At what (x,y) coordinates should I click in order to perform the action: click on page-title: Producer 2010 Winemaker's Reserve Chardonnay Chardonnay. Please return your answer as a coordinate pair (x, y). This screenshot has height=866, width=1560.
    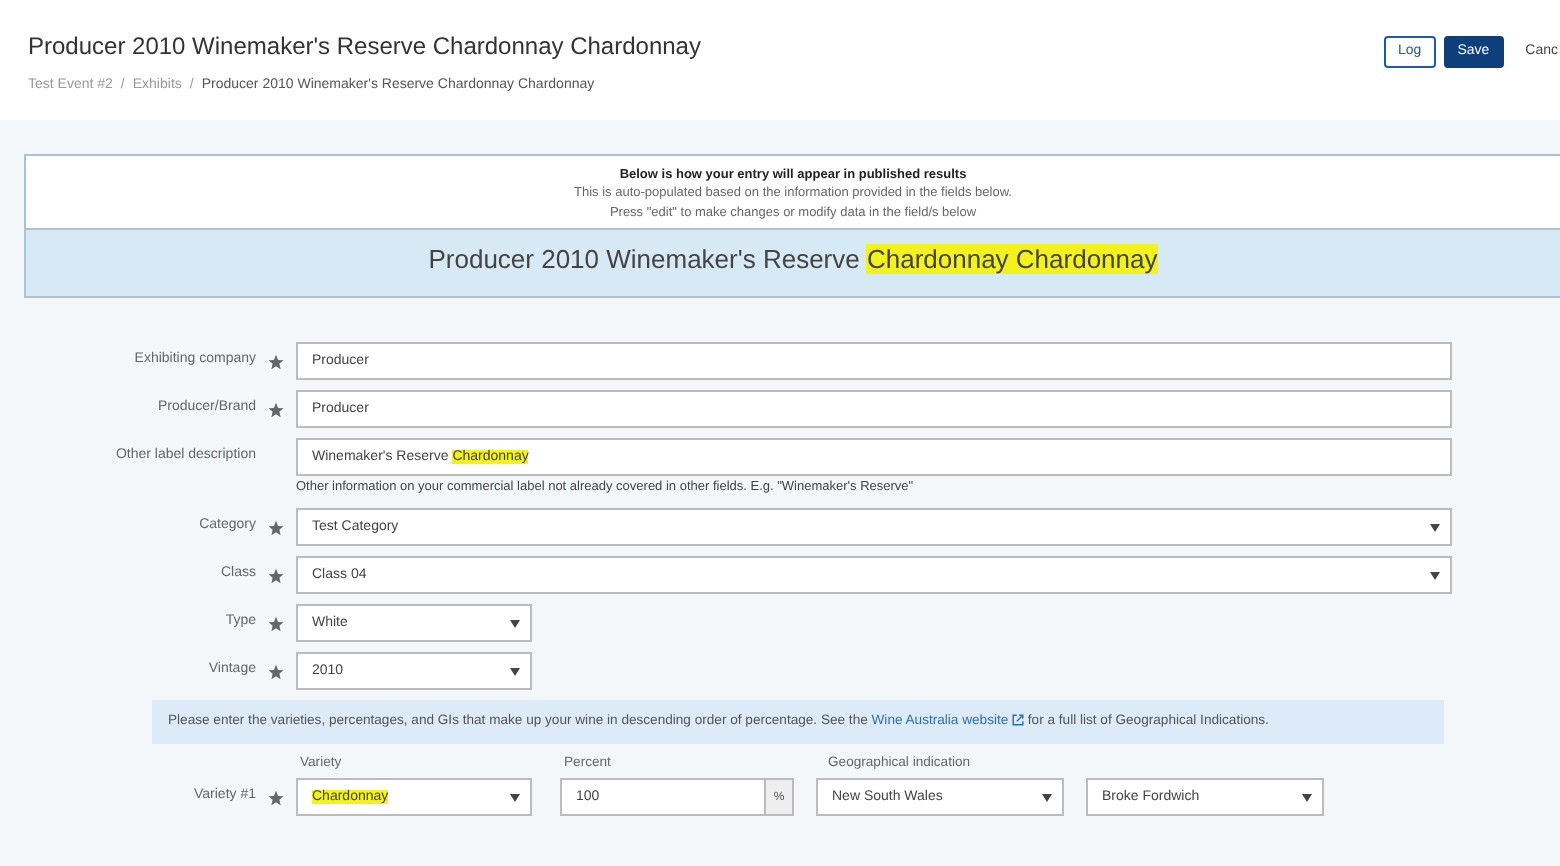
    Looking at the image, I should click on (364, 47).